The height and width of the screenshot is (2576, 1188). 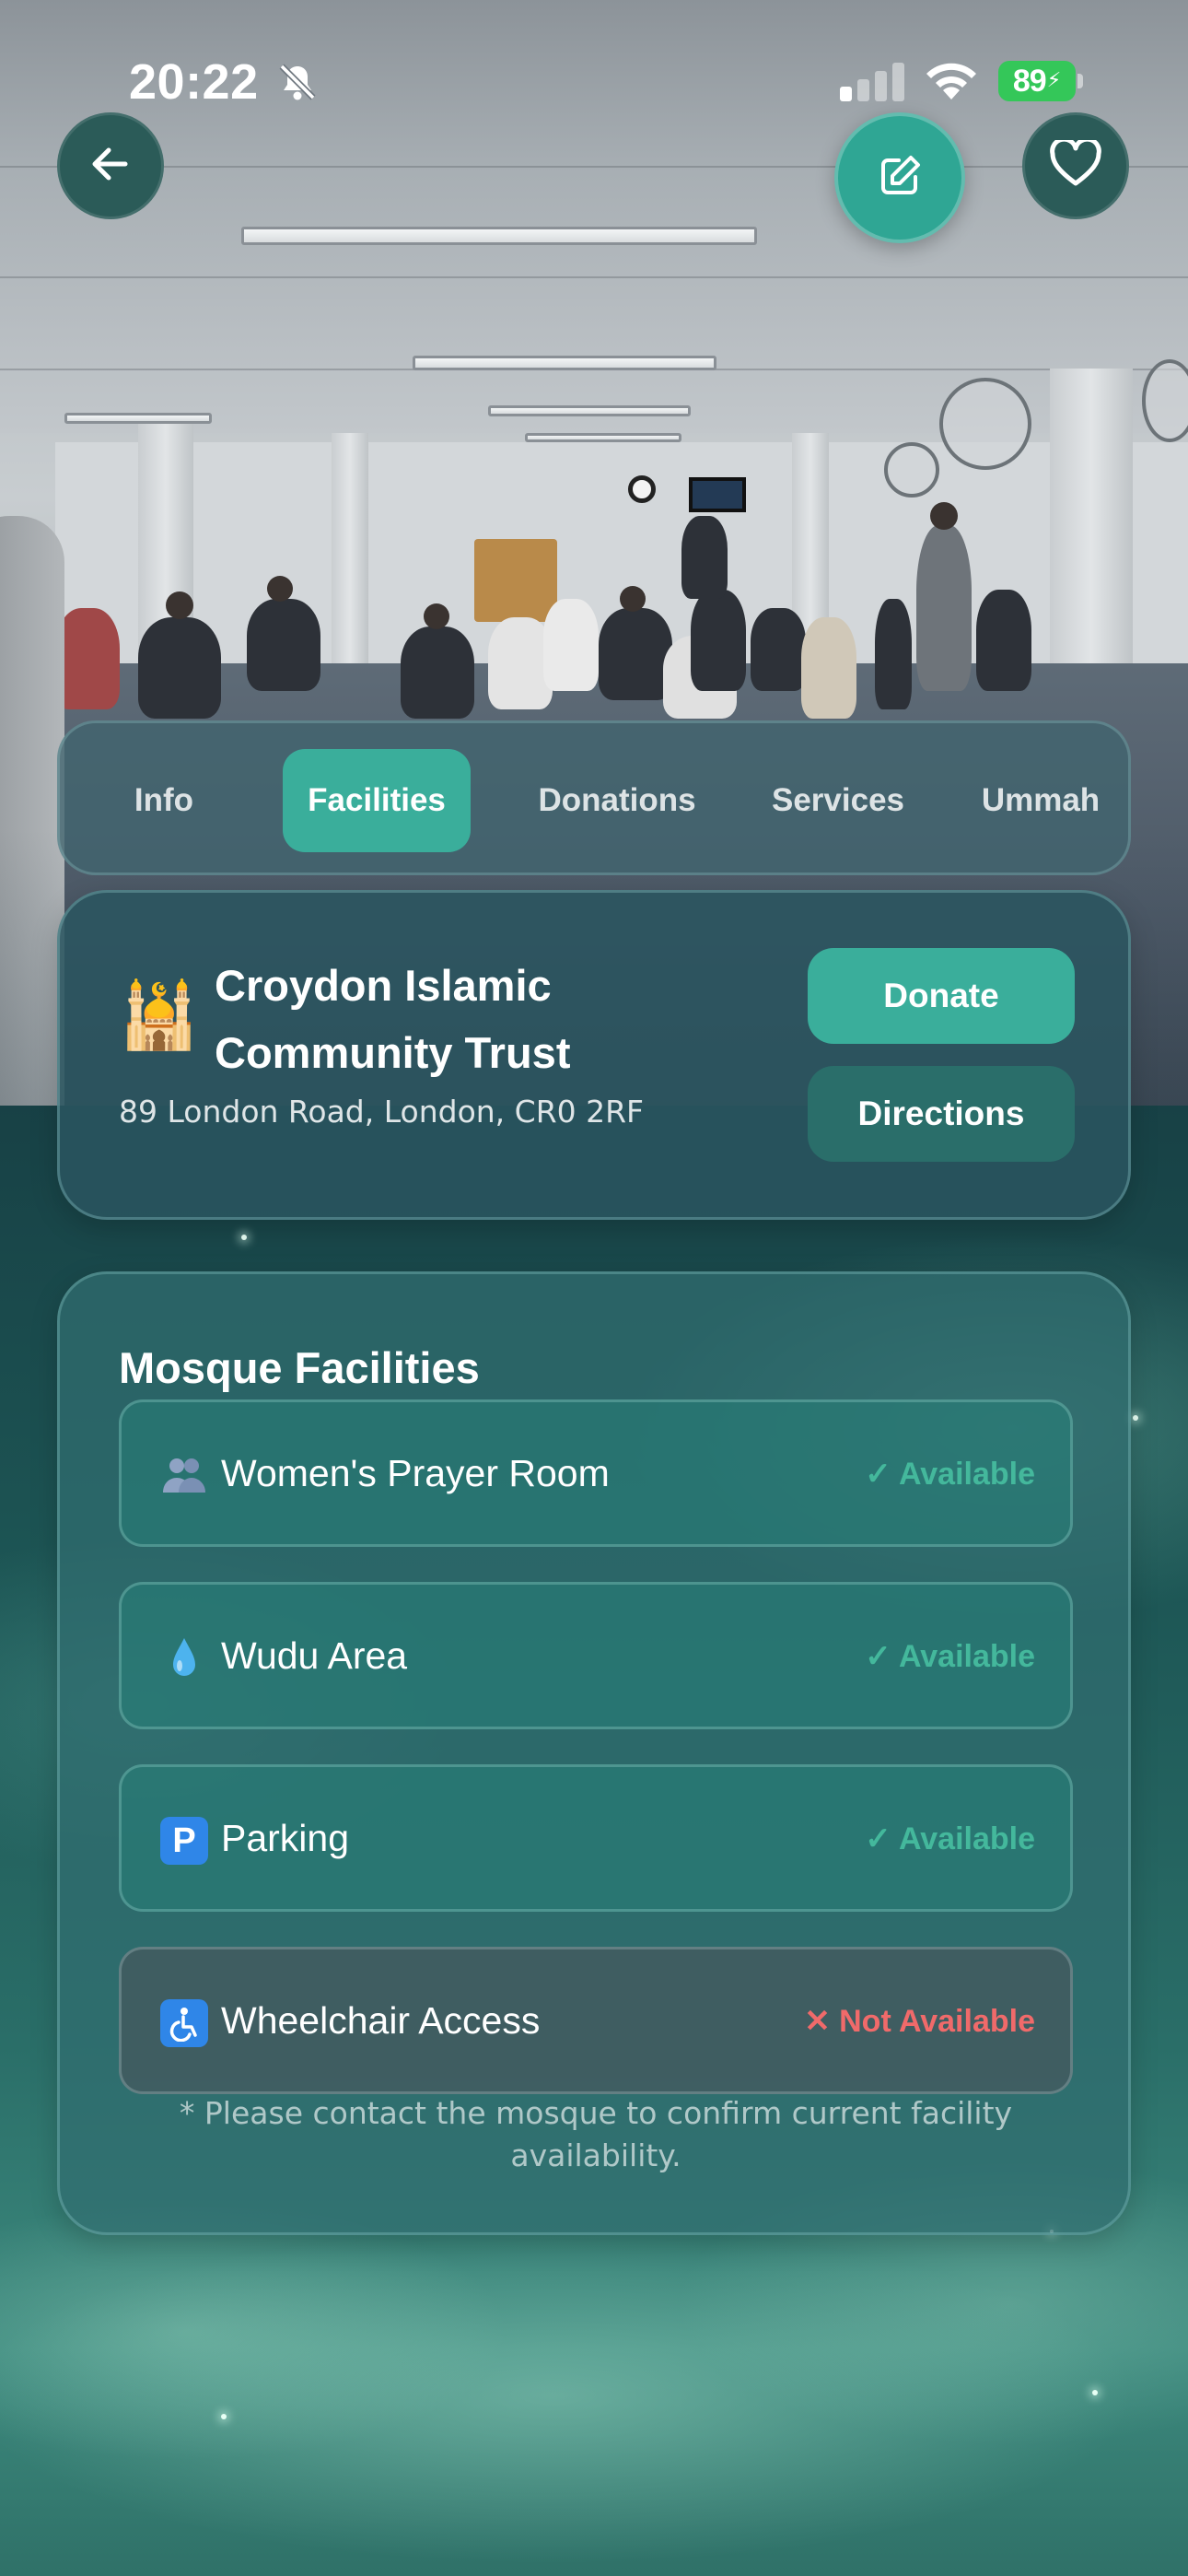 I want to click on edit-icon, so click(x=900, y=178).